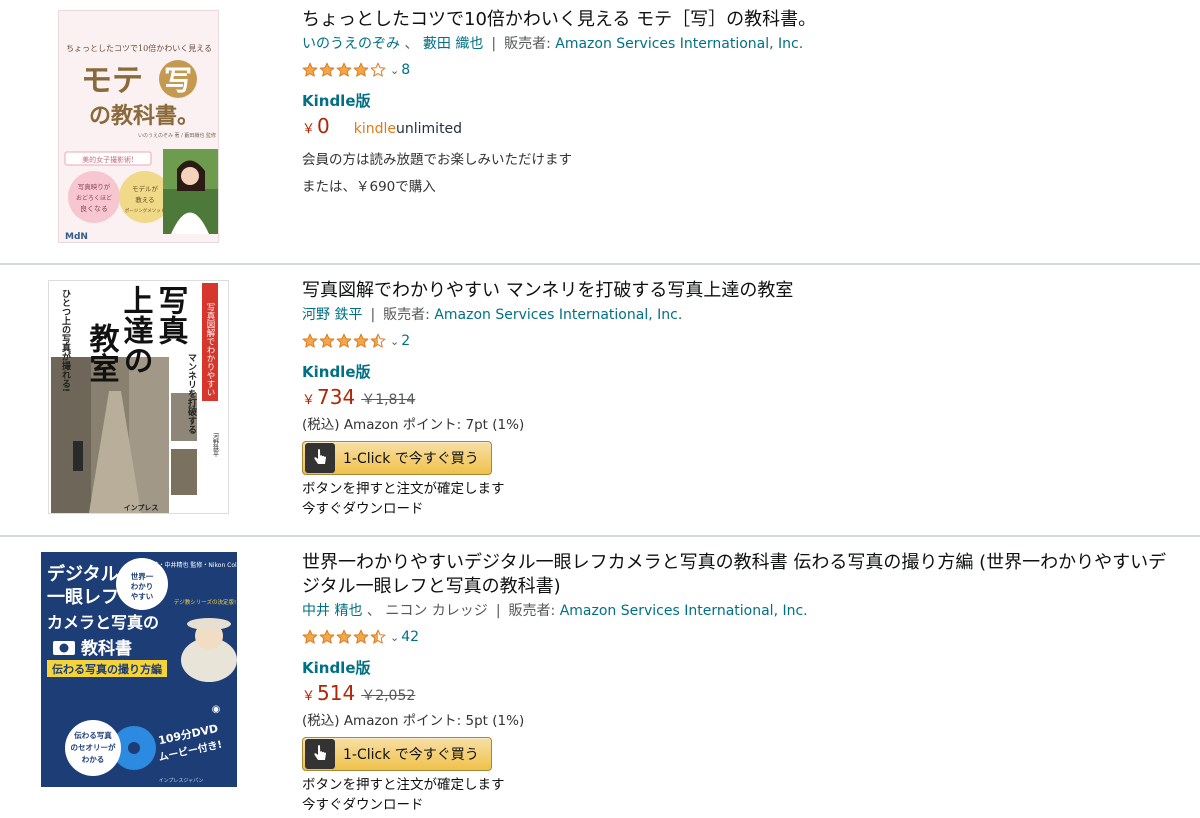 The image size is (1200, 818). Describe the element at coordinates (413, 721) in the screenshot. I see `points-info: (税込) Amazon ポイント: 5pt (1%)` at that location.